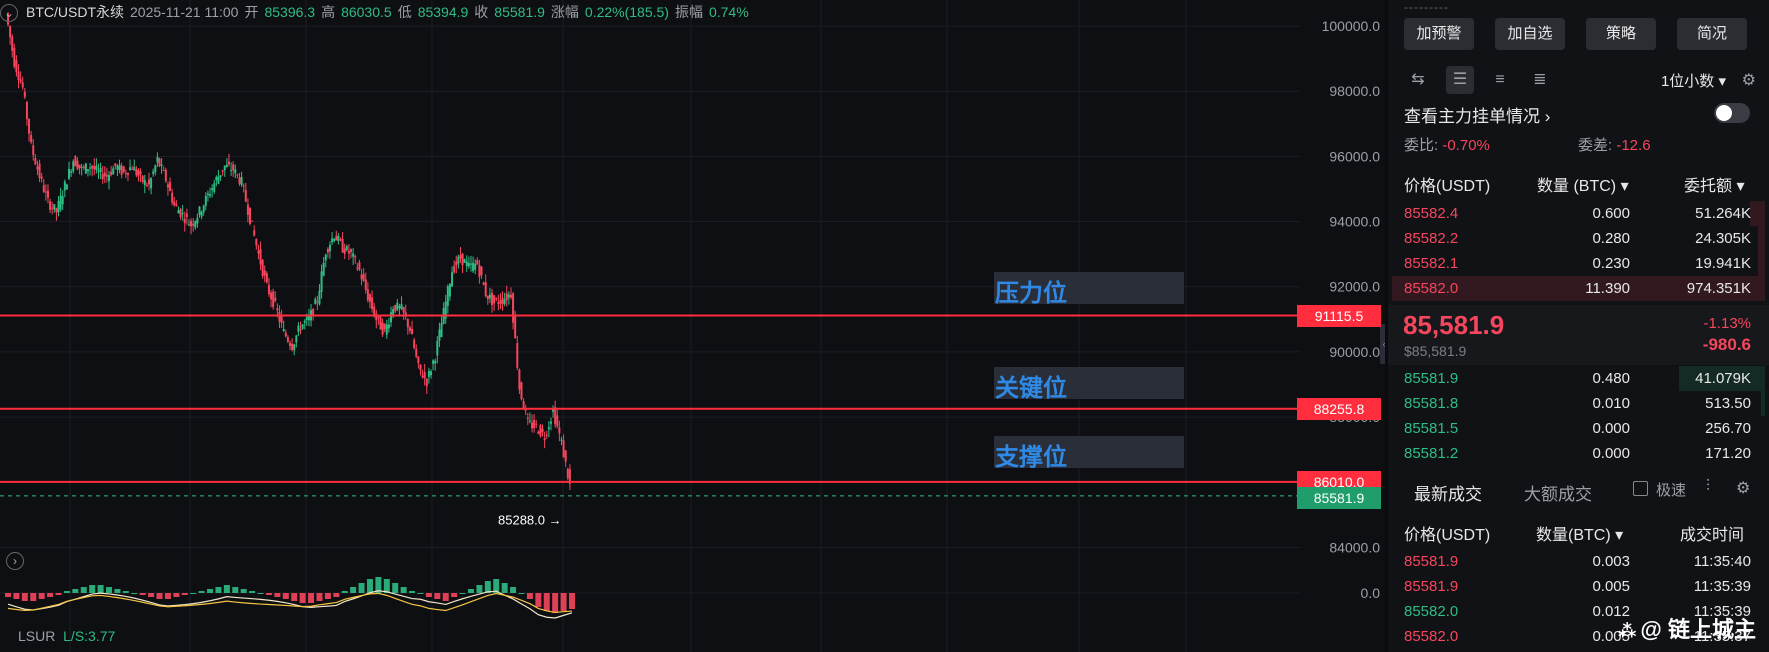 This screenshot has height=652, width=1769. Describe the element at coordinates (1530, 34) in the screenshot. I see `add-watchlist-button: 加自选` at that location.